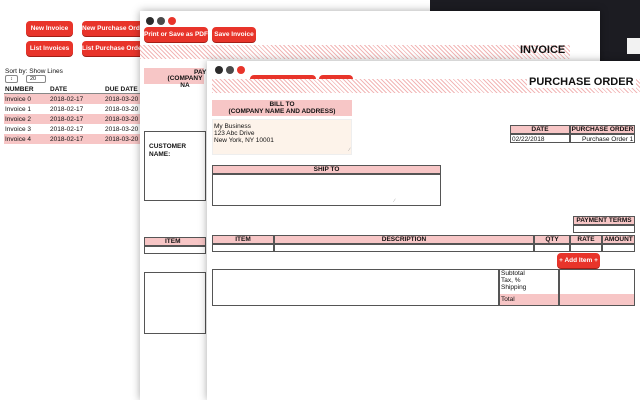 This screenshot has height=400, width=640. What do you see at coordinates (552, 248) in the screenshot?
I see `qty-field` at bounding box center [552, 248].